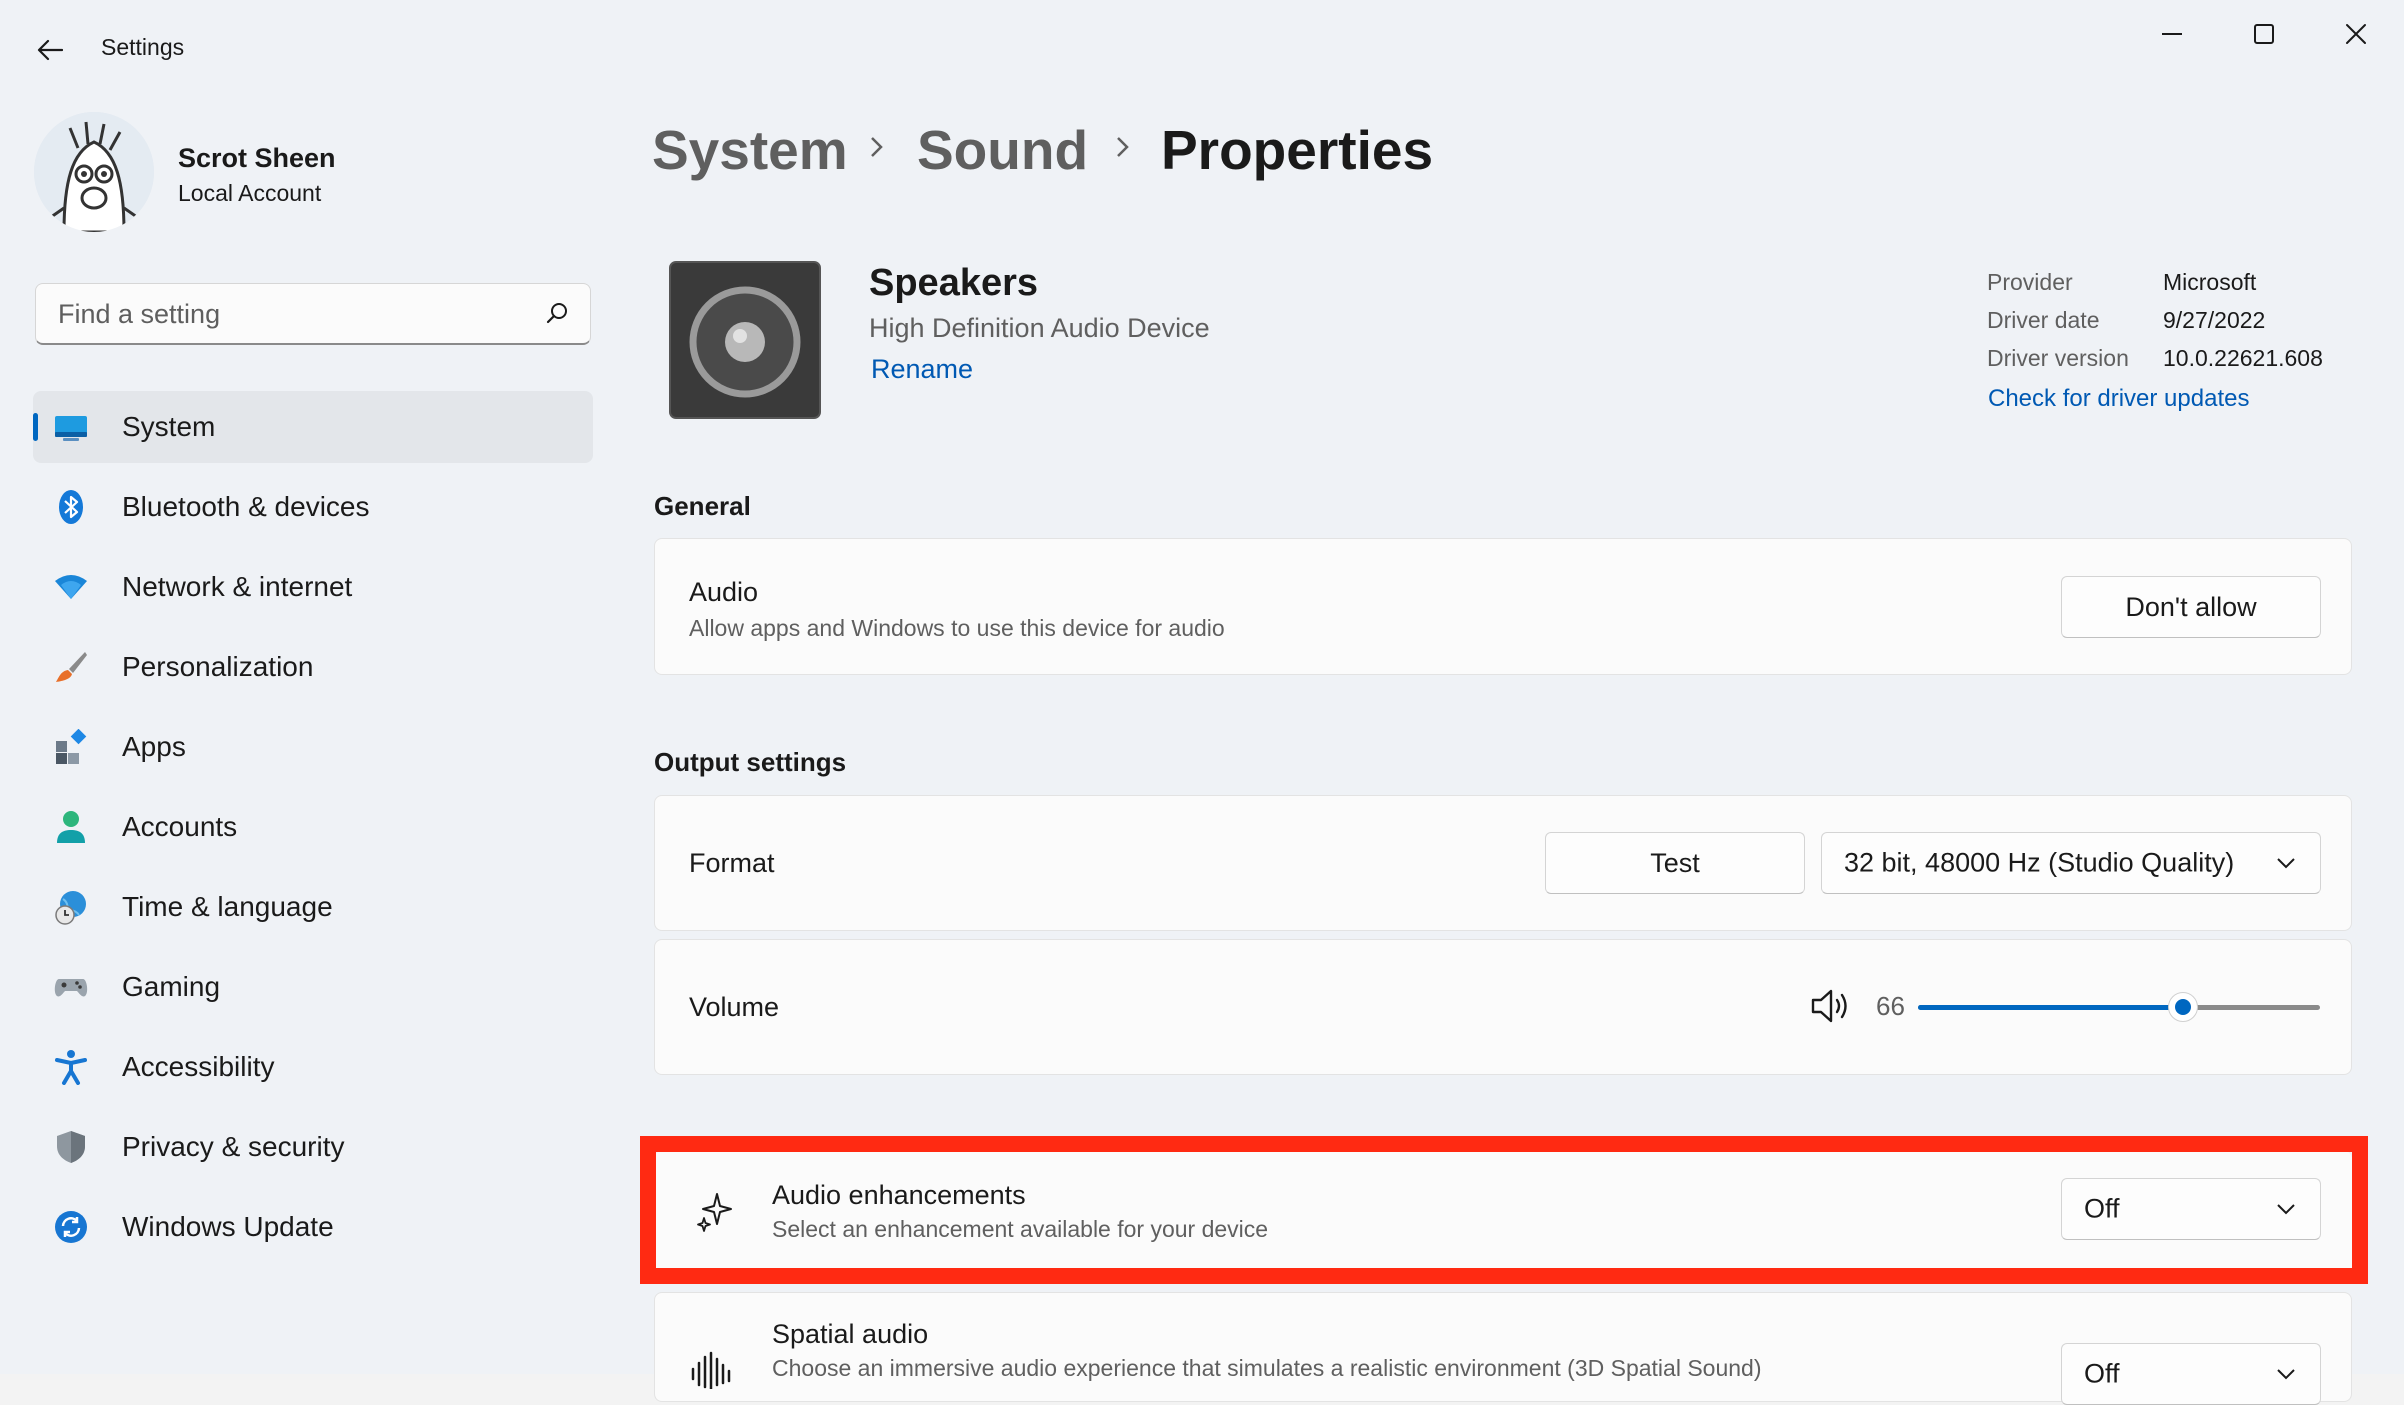 The image size is (2404, 1405). I want to click on sidebar-item-accounts: Accounts, so click(313, 827).